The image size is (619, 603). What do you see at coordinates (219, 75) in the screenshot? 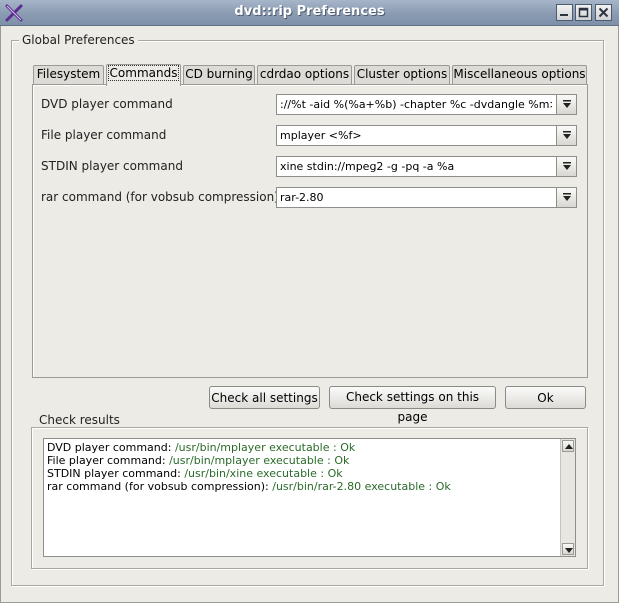
I see `tab-cd-burning: CD burning` at bounding box center [219, 75].